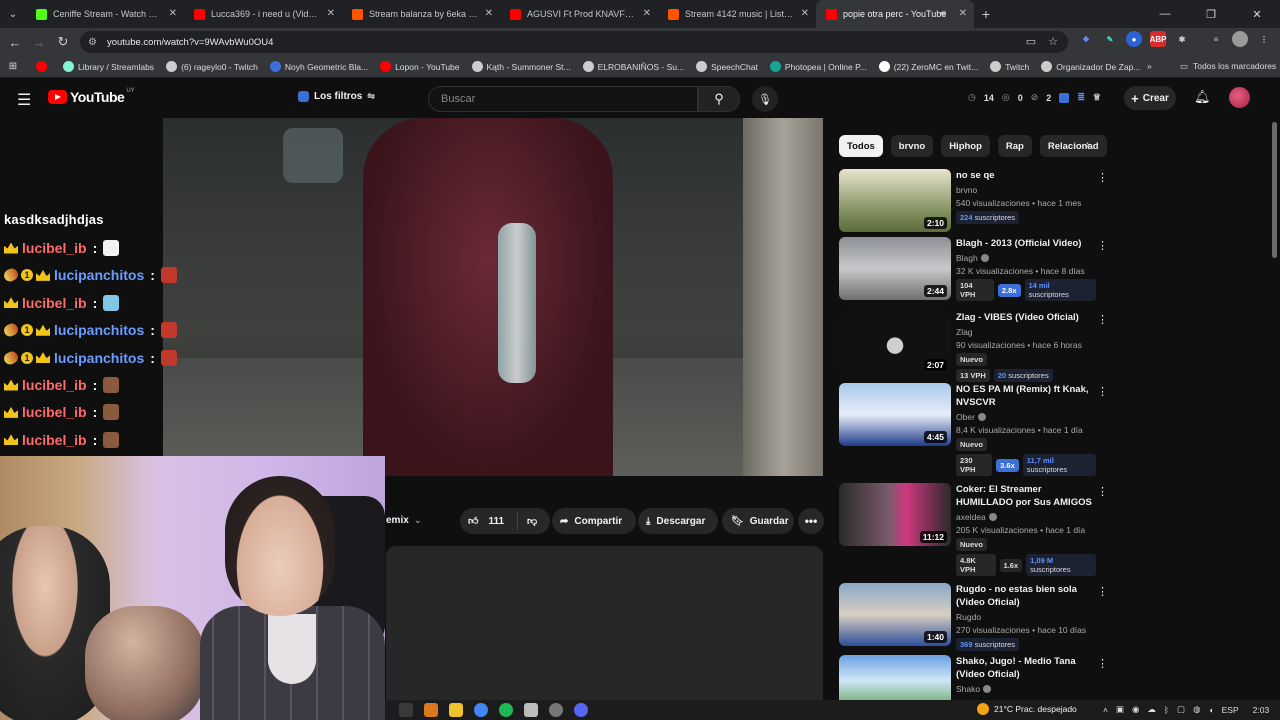 The height and width of the screenshot is (720, 1280). I want to click on browser-tab: Ceniffe Stream - Watch Live on K ✕, so click(105, 14).